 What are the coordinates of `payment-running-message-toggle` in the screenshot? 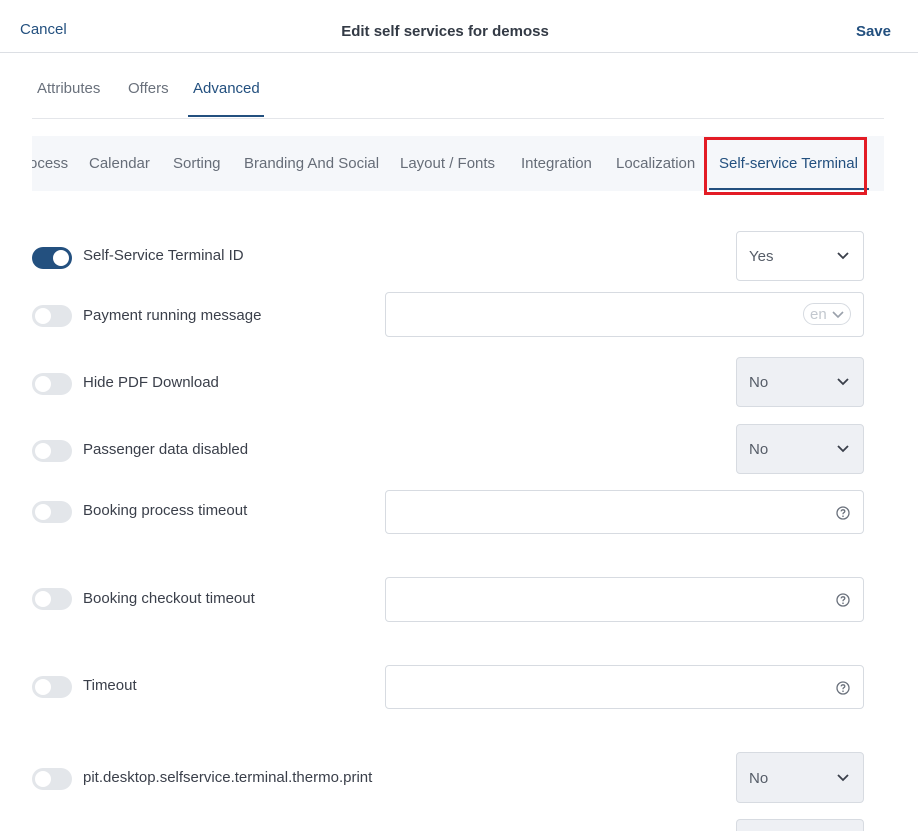 It's located at (52, 316).